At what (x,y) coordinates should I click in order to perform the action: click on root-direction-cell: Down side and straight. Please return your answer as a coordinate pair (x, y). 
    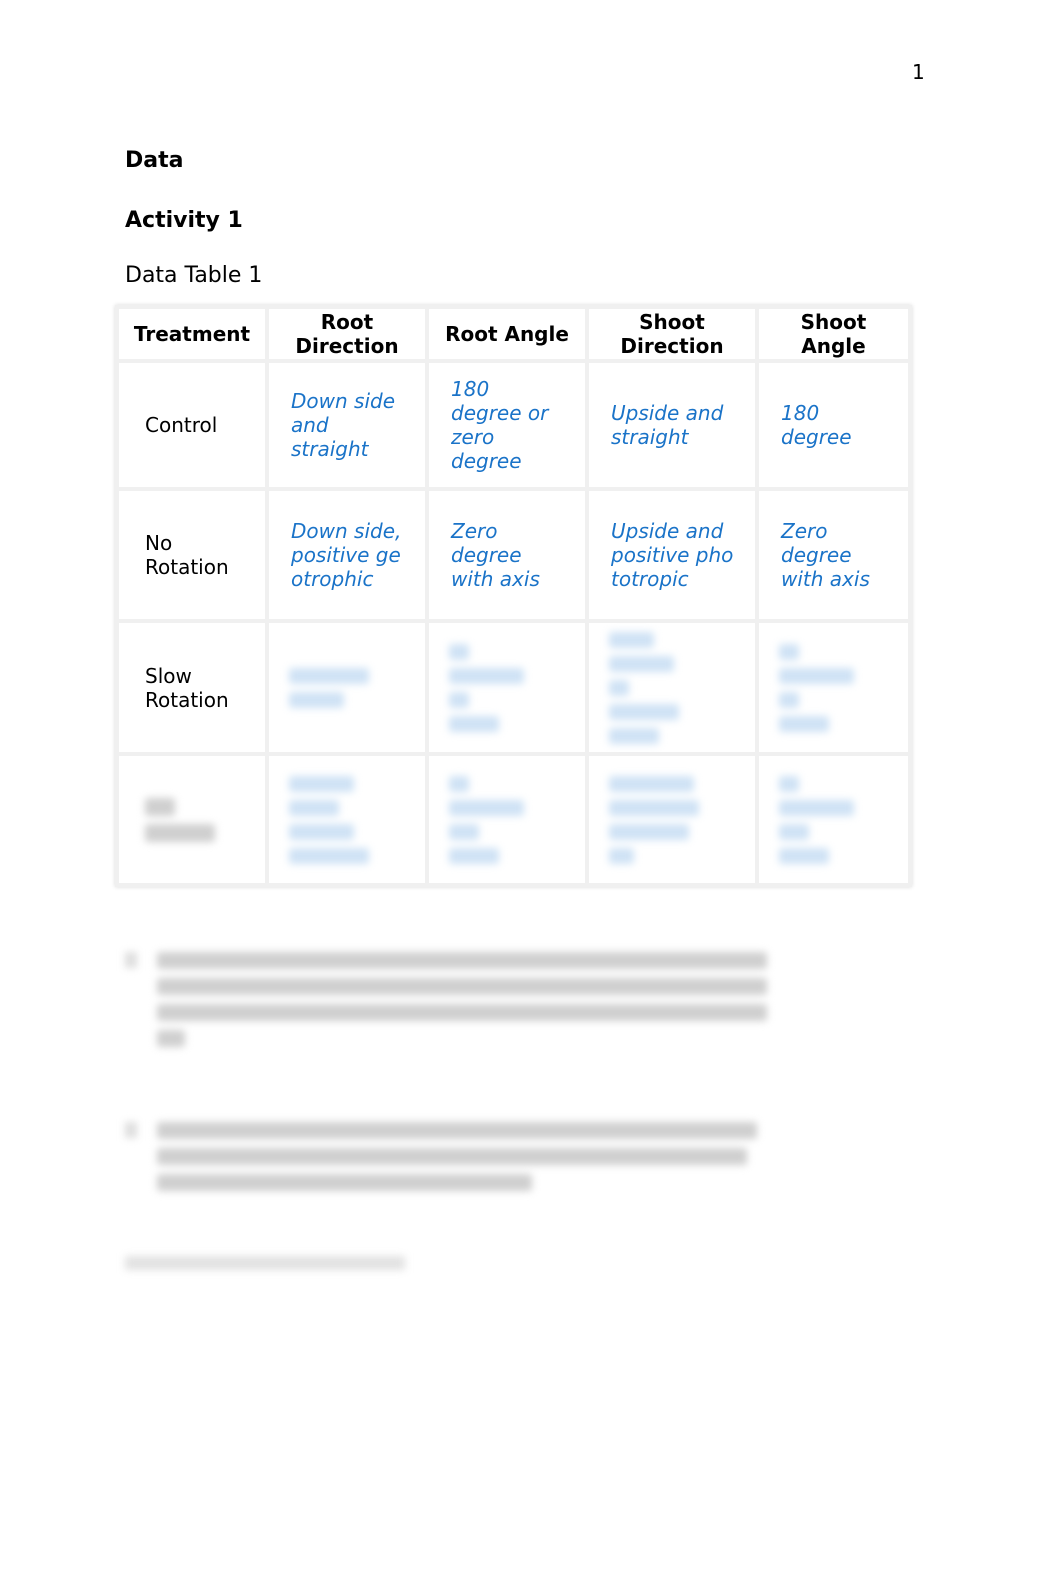
    Looking at the image, I should click on (347, 425).